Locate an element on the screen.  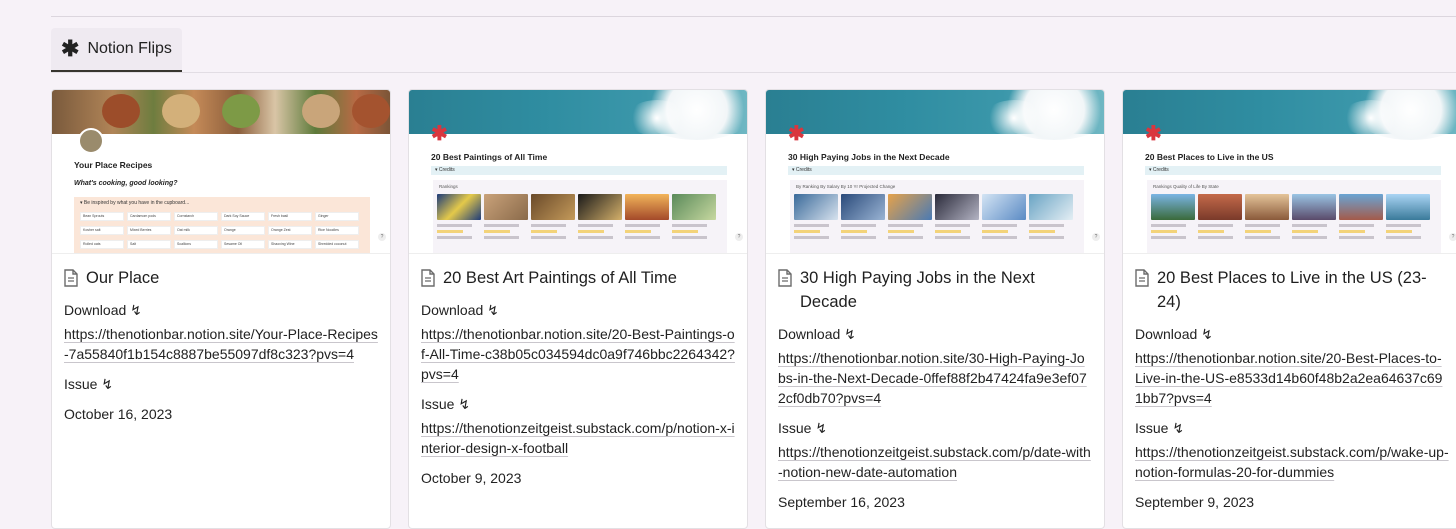
cover-database: Rankings Quality of Life By State is located at coordinates (1294, 216).